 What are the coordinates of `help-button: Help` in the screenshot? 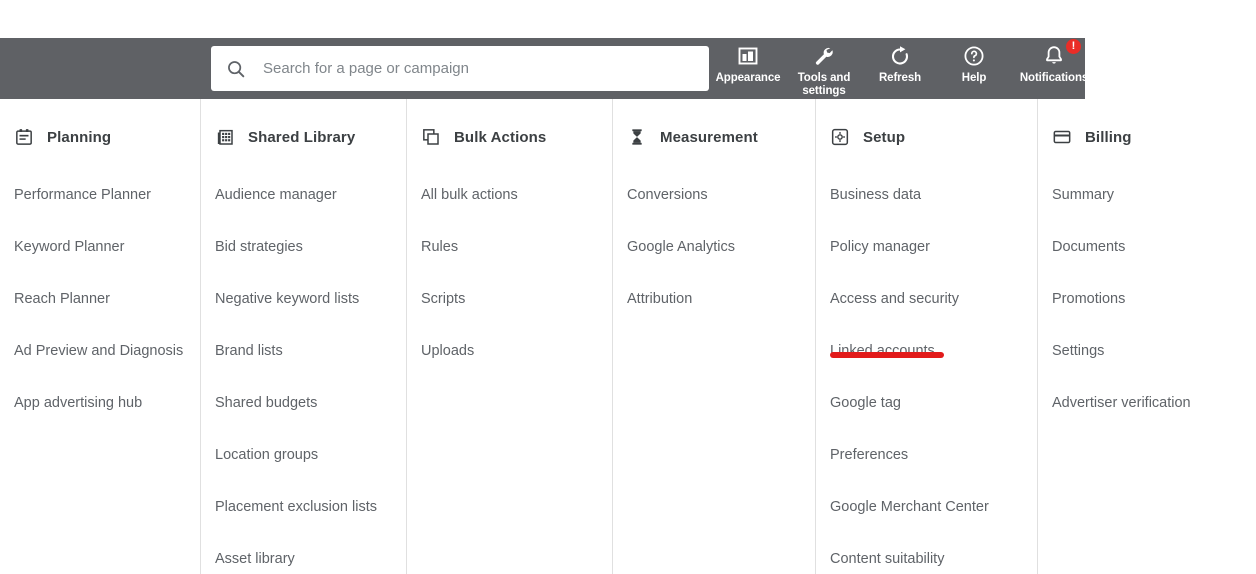 It's located at (974, 68).